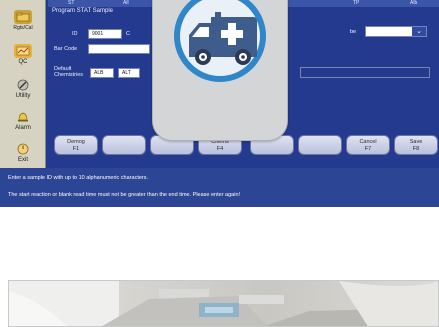  I want to click on sidebar-item-utility: Utility, so click(23, 87).